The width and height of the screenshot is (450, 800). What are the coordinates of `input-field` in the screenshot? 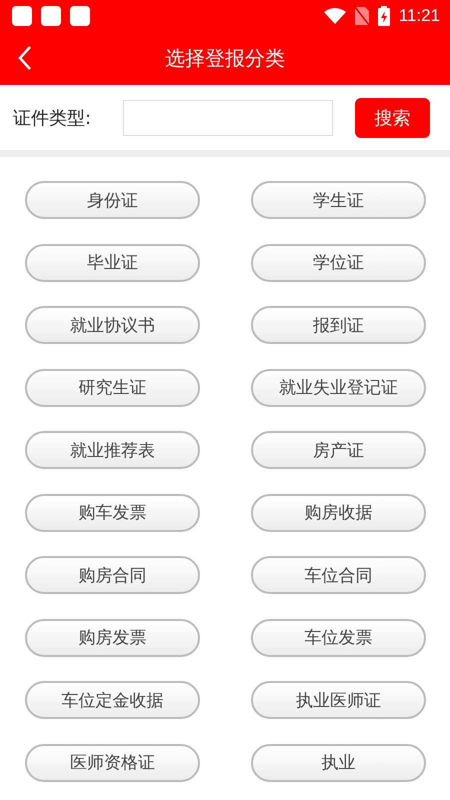 It's located at (228, 118).